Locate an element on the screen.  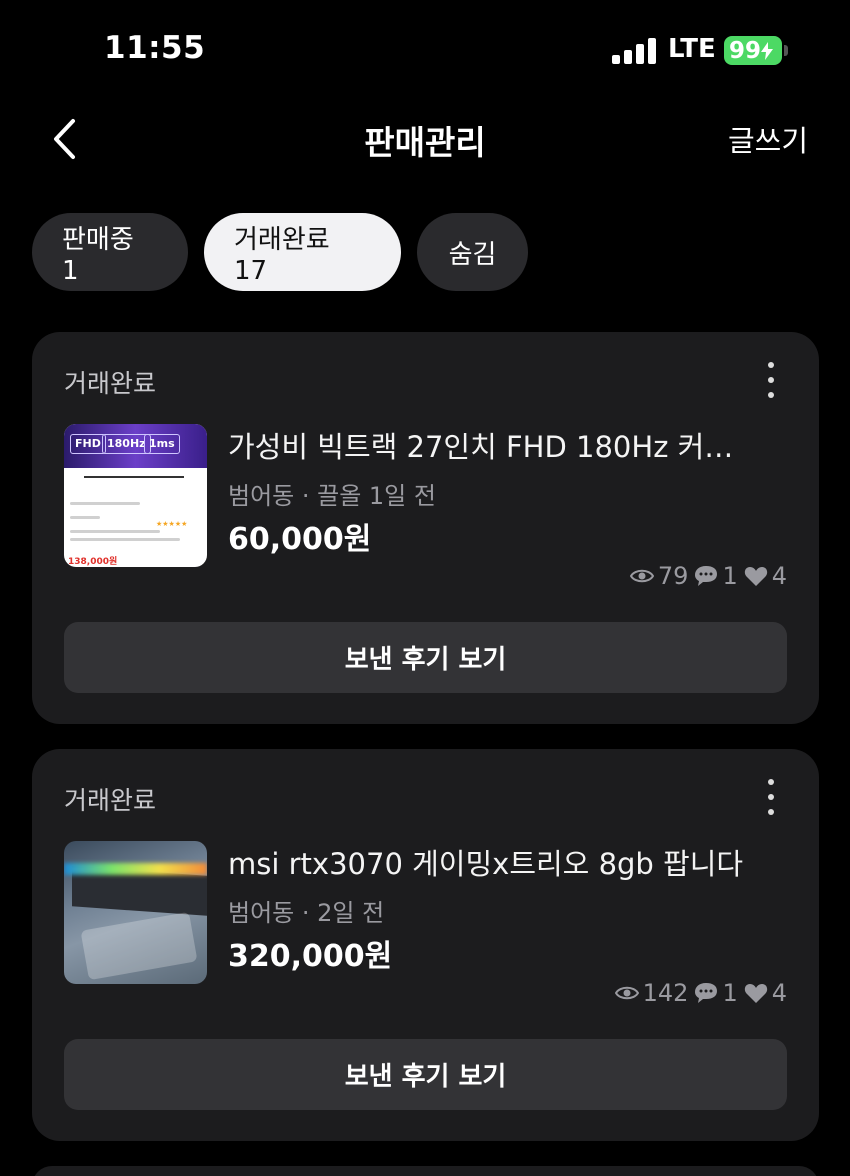
thumb-chip: FHD is located at coordinates (88, 444).